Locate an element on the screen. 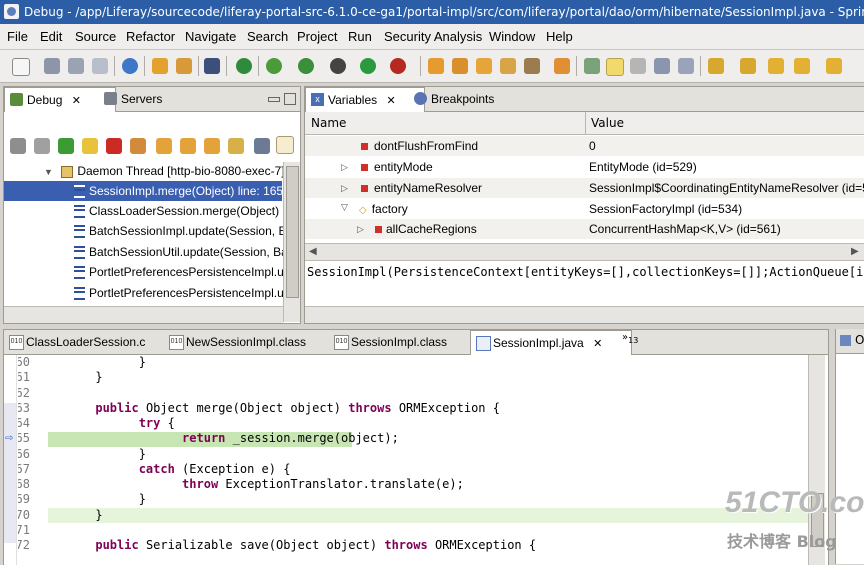 The width and height of the screenshot is (864, 565). open-folder-icon is located at coordinates (508, 66).